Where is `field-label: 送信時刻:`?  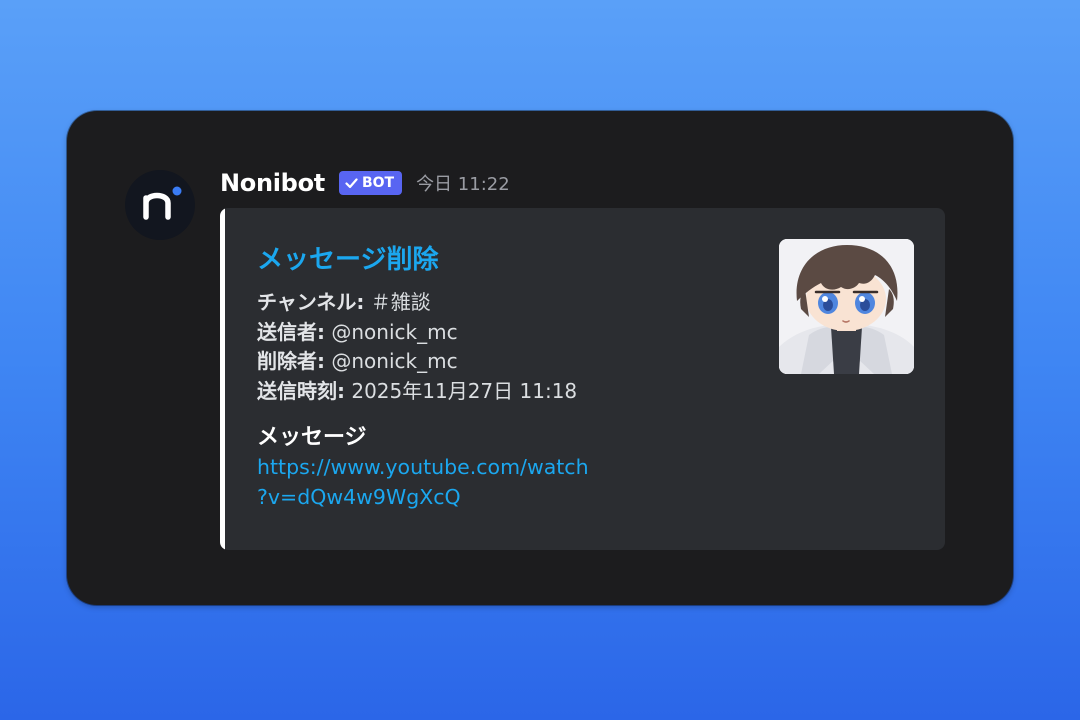 field-label: 送信時刻: is located at coordinates (301, 390).